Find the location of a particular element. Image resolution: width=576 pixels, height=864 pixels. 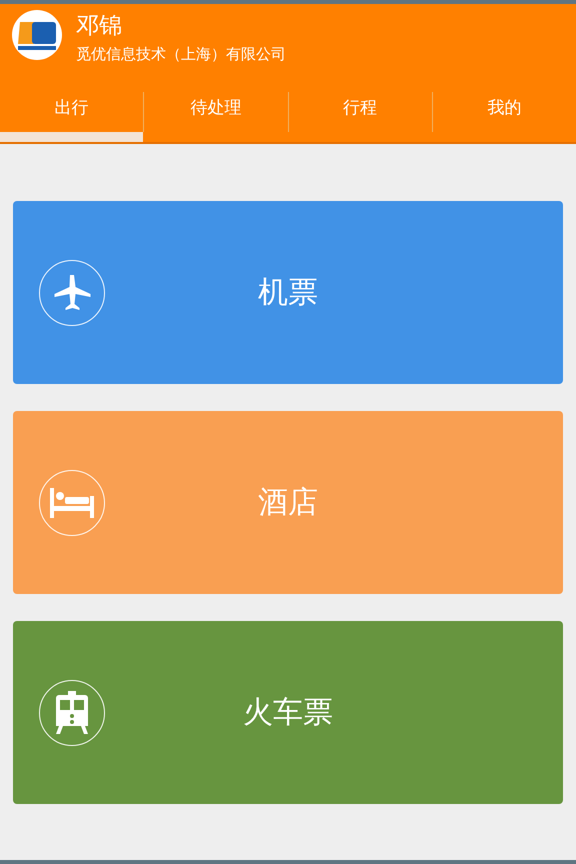

company-name: 觅优信息技术（上海）有限公司 is located at coordinates (181, 54).